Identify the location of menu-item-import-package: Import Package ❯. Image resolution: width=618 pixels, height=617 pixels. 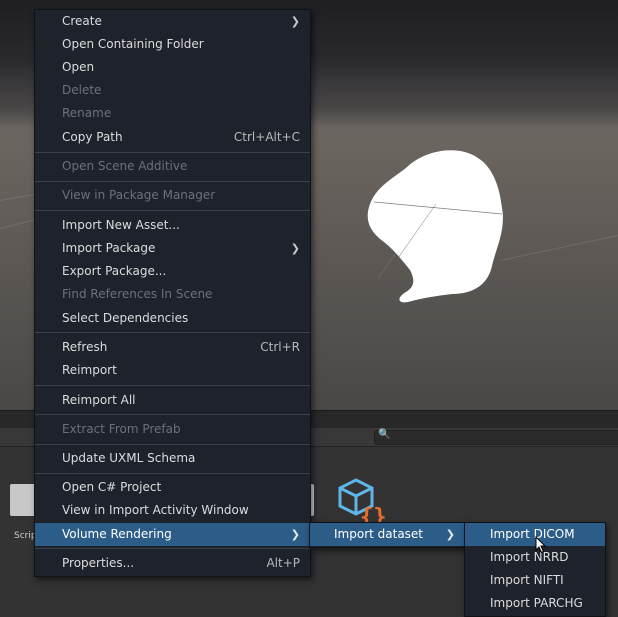
(172, 248).